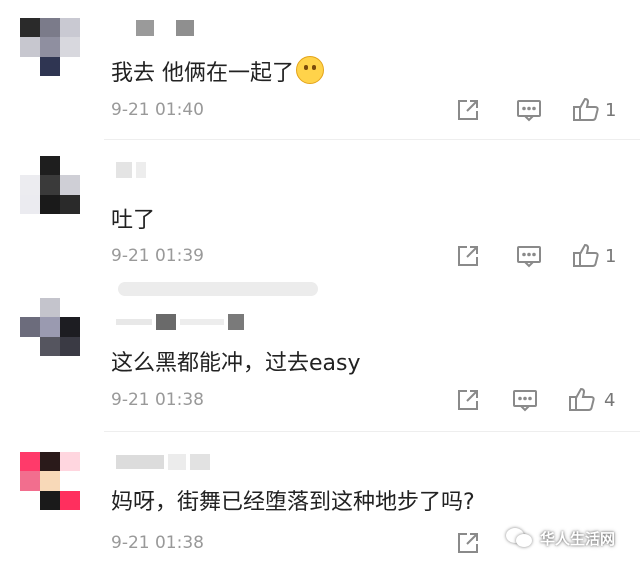 The height and width of the screenshot is (569, 640). I want to click on comment-text: 这么黑都能冲，过去easy, so click(236, 363).